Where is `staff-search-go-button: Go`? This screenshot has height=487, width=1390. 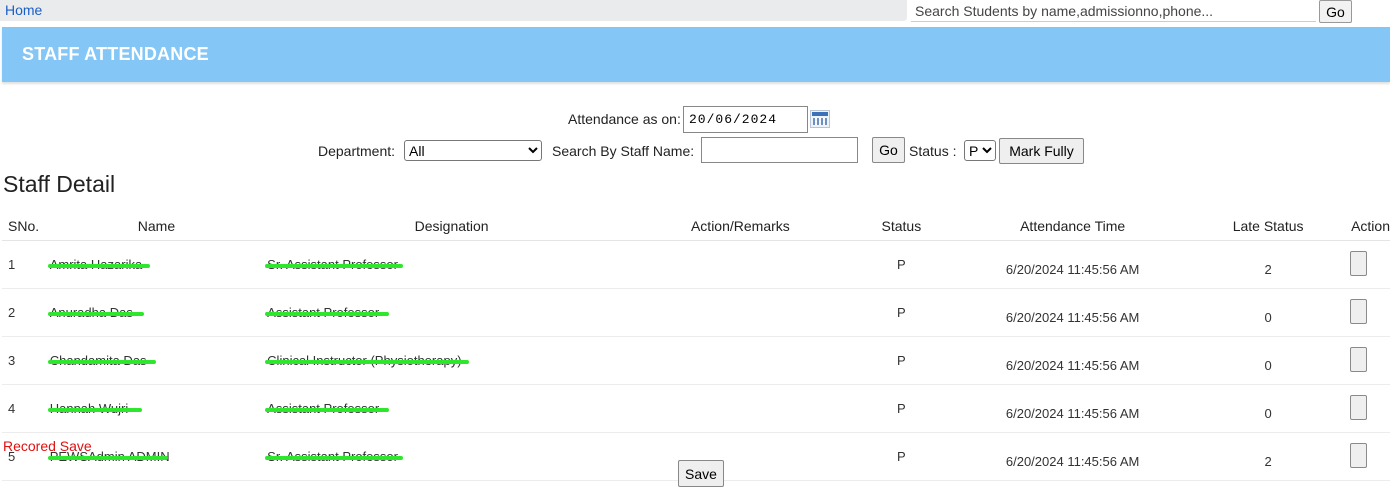 staff-search-go-button: Go is located at coordinates (888, 150).